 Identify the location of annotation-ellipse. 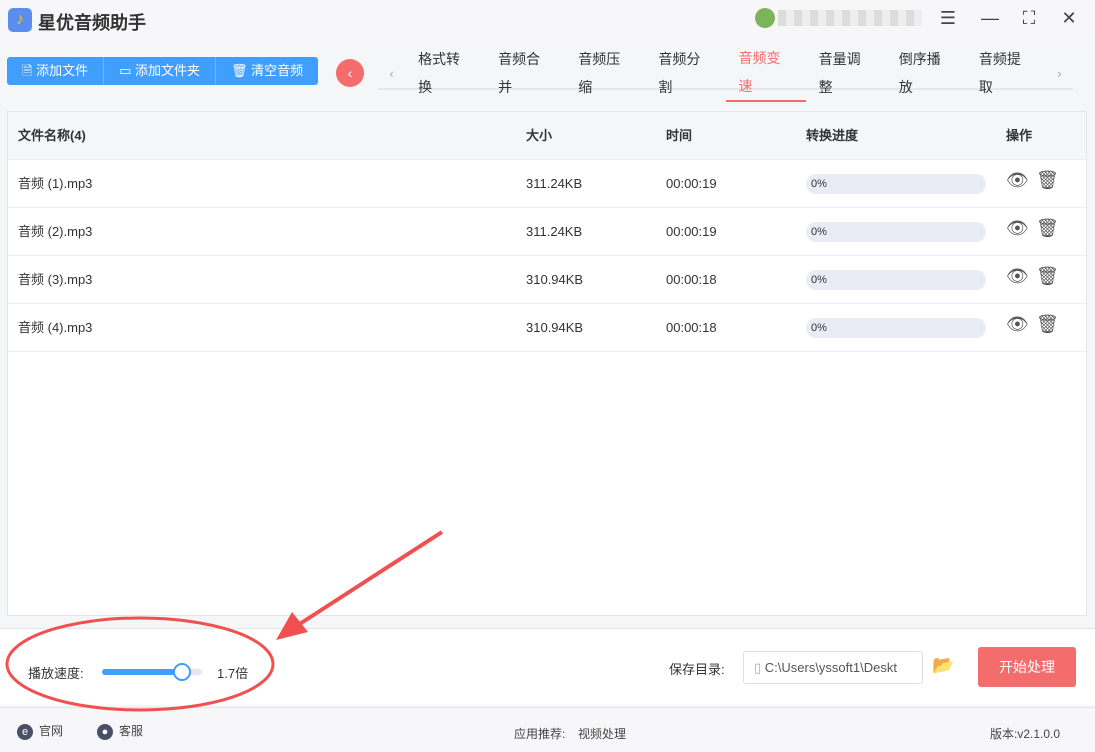
(140, 664).